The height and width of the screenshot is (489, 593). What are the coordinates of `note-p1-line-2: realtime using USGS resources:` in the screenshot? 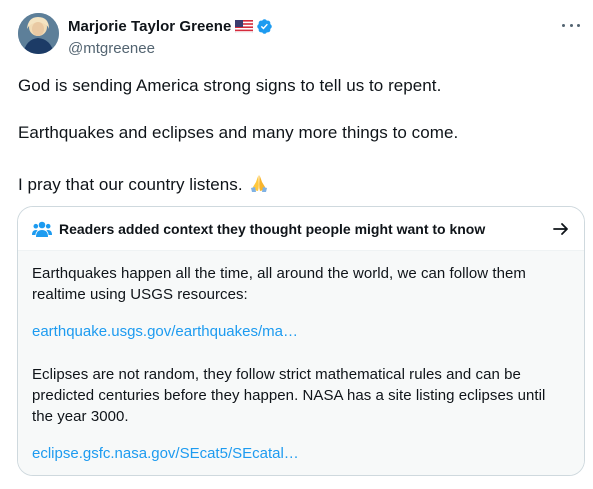 It's located at (140, 294).